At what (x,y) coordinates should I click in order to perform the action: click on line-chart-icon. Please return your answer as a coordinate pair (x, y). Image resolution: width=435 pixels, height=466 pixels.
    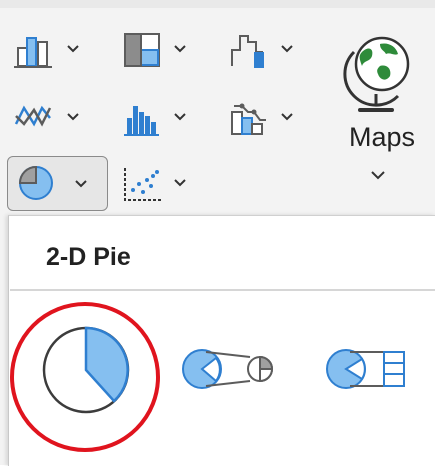
    Looking at the image, I should click on (33, 116).